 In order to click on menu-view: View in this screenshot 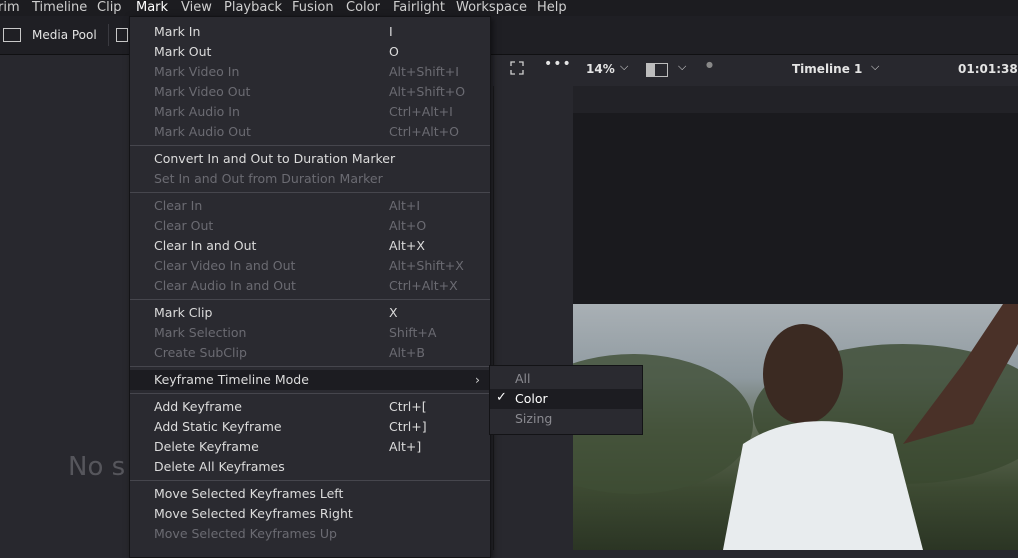, I will do `click(196, 8)`.